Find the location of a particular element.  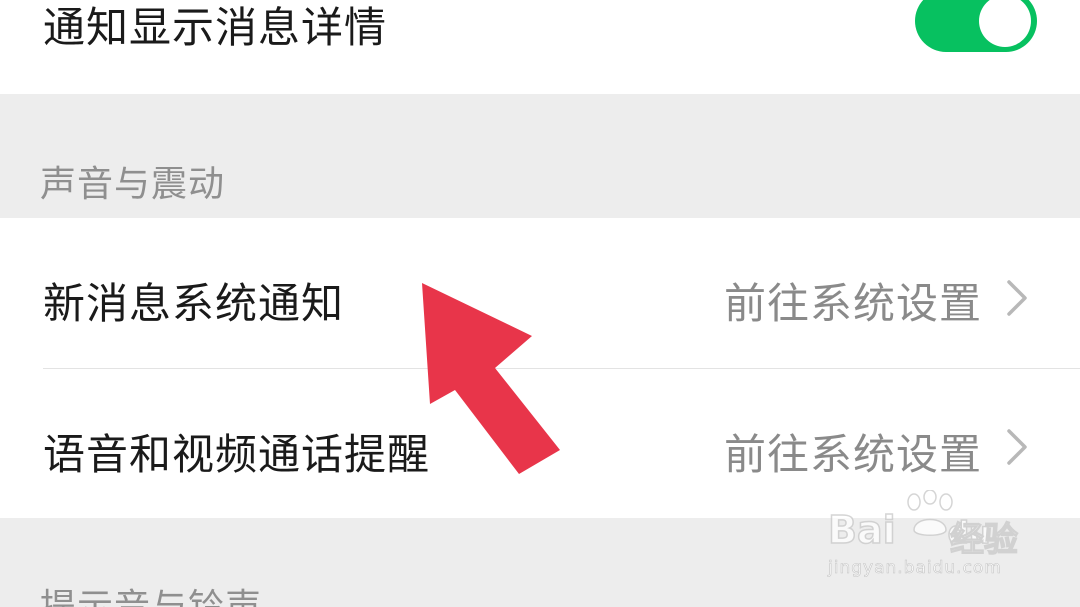

toggle-knob is located at coordinates (1005, 23).